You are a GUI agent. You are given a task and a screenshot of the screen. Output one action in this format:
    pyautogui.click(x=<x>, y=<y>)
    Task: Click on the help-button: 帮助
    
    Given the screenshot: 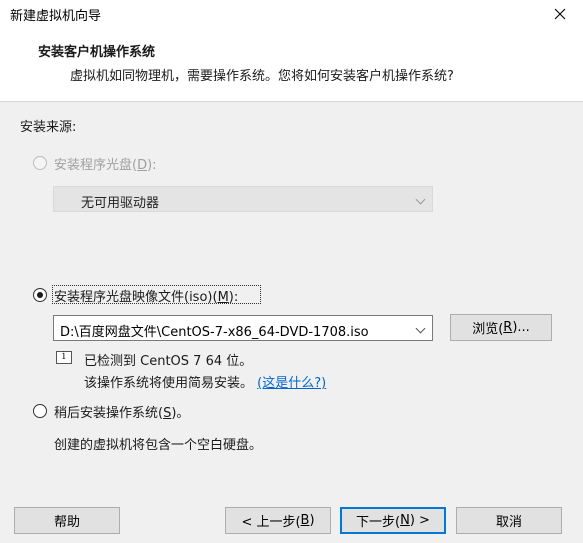 What is the action you would take?
    pyautogui.click(x=67, y=520)
    